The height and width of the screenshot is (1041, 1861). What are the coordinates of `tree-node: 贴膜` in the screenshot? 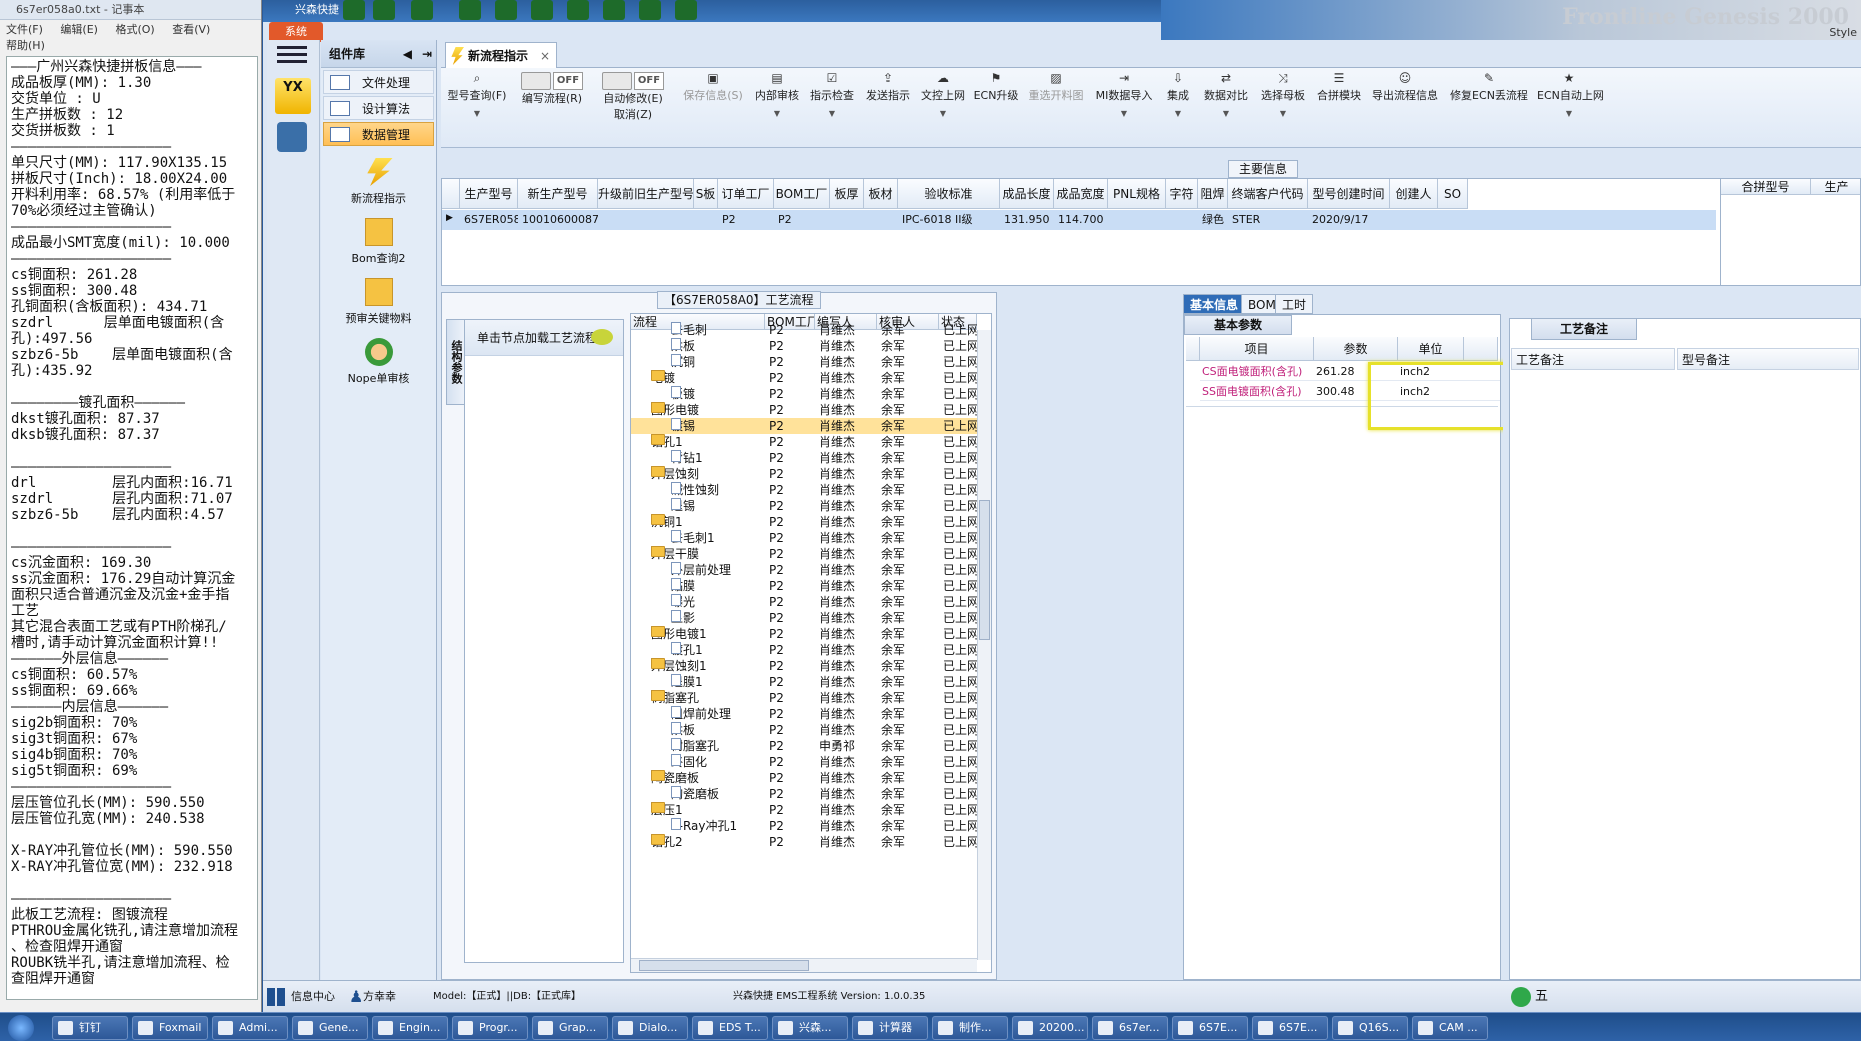 It's located at (718, 586).